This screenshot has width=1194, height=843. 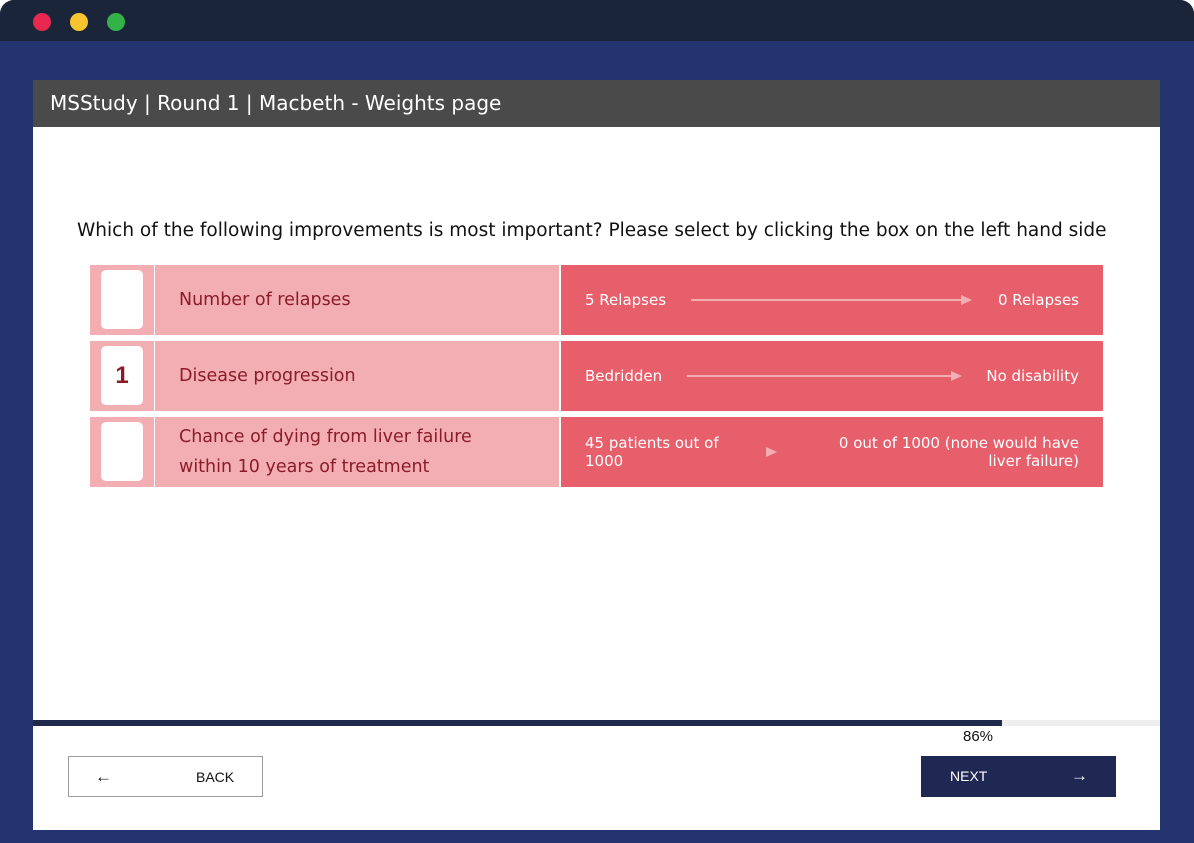 What do you see at coordinates (42, 22) in the screenshot?
I see `close-window-button` at bounding box center [42, 22].